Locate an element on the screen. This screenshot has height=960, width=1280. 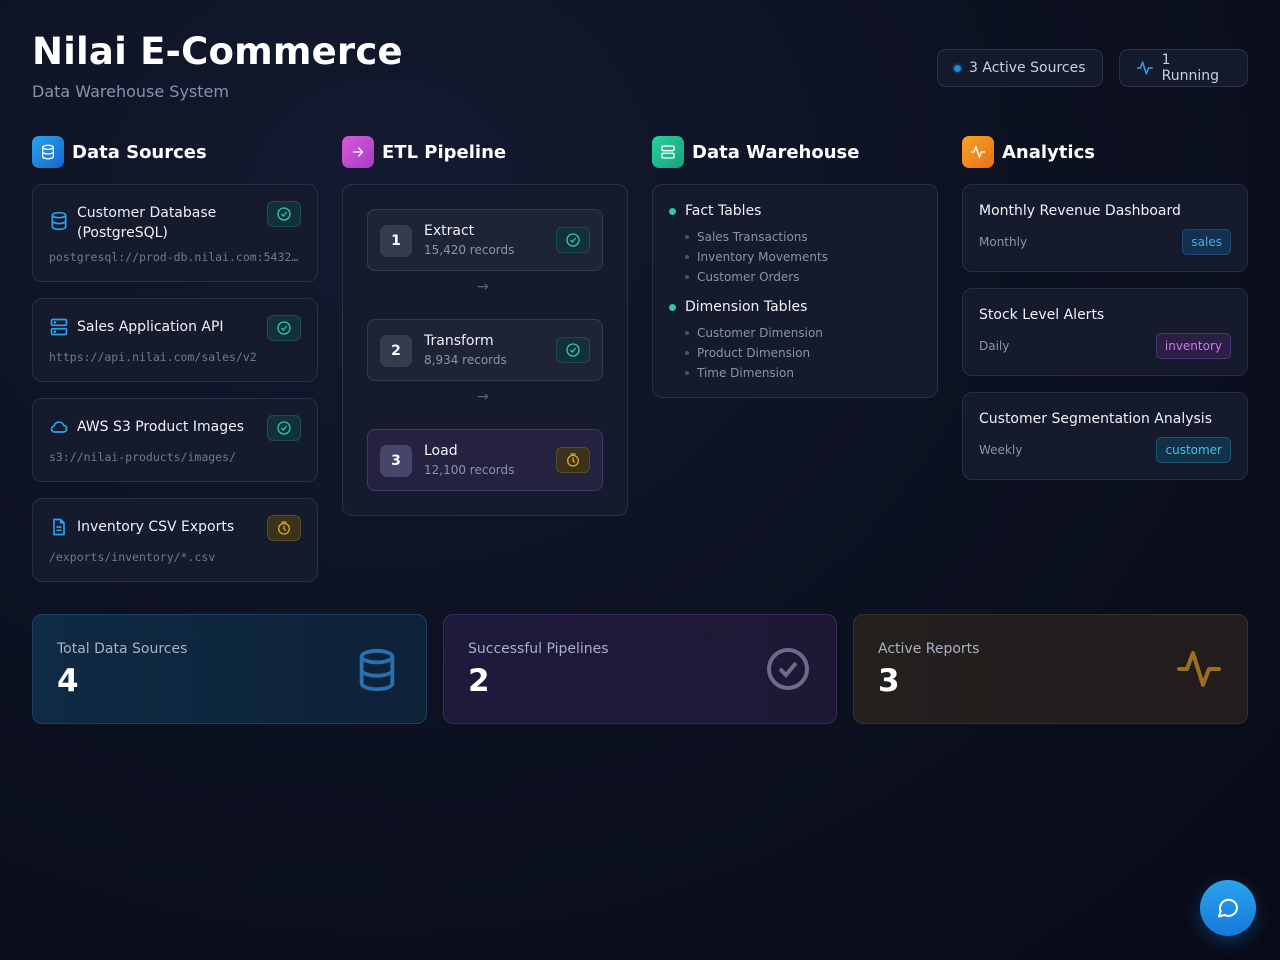
report-title: Customer Segmentation Analysis is located at coordinates (1095, 419).